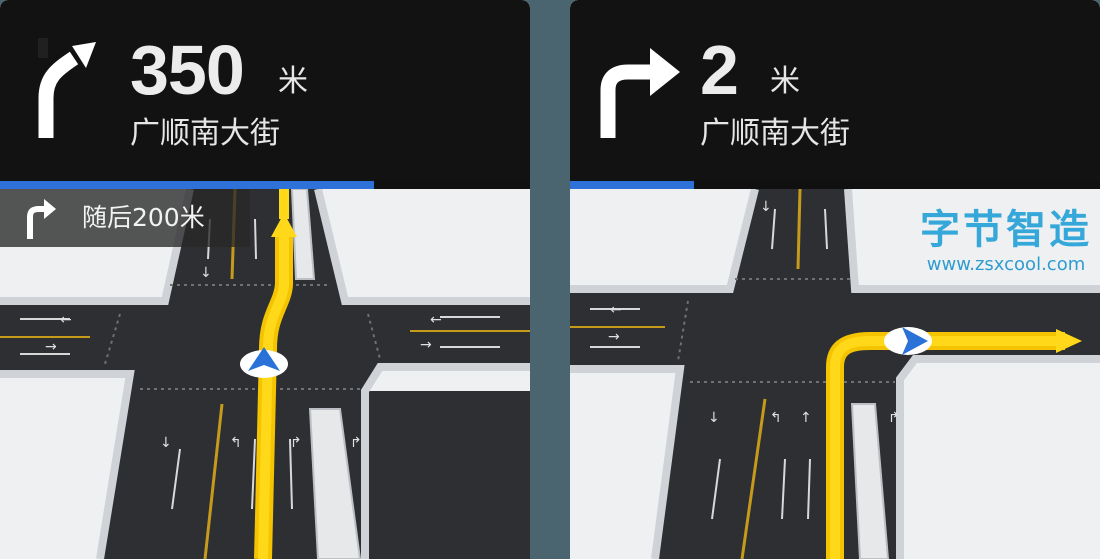  What do you see at coordinates (719, 70) in the screenshot?
I see `distance-value: 2` at bounding box center [719, 70].